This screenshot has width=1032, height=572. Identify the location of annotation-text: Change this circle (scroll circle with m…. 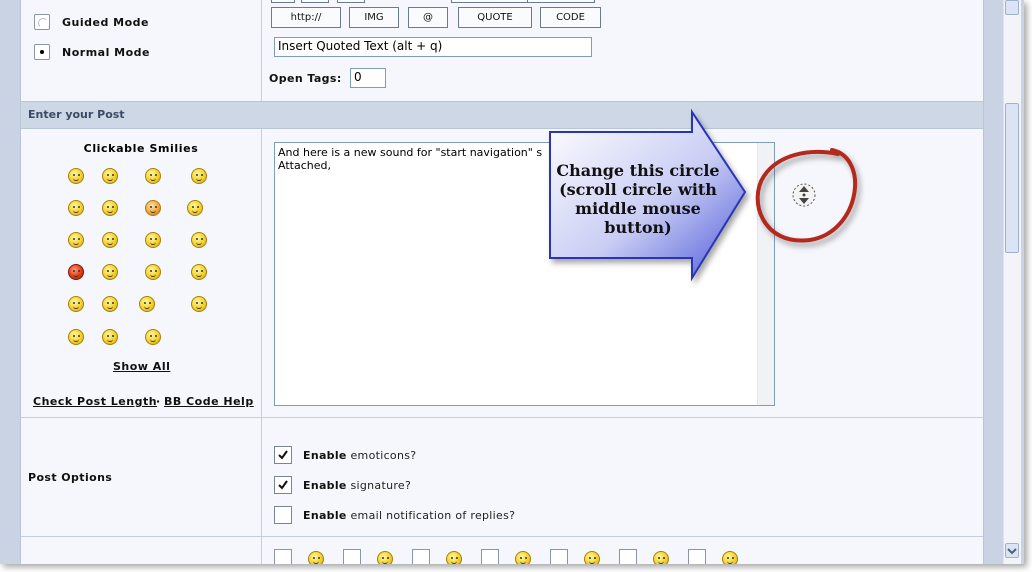
(638, 199).